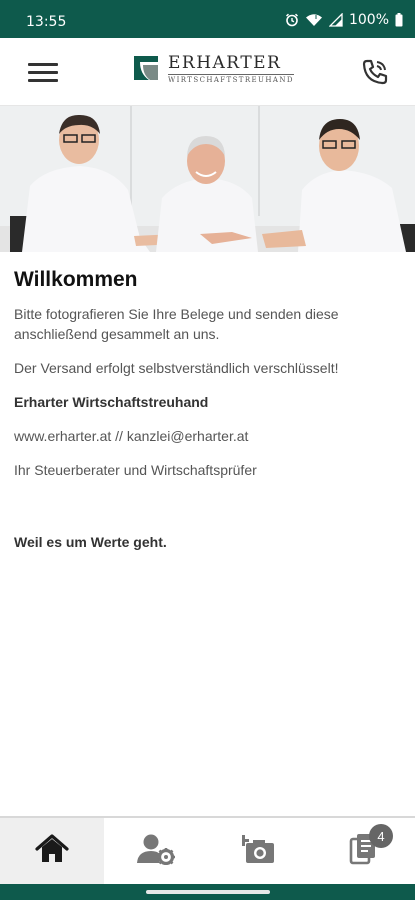 This screenshot has height=900, width=415. What do you see at coordinates (207, 19) in the screenshot?
I see `status-bar: 13:55 100%` at bounding box center [207, 19].